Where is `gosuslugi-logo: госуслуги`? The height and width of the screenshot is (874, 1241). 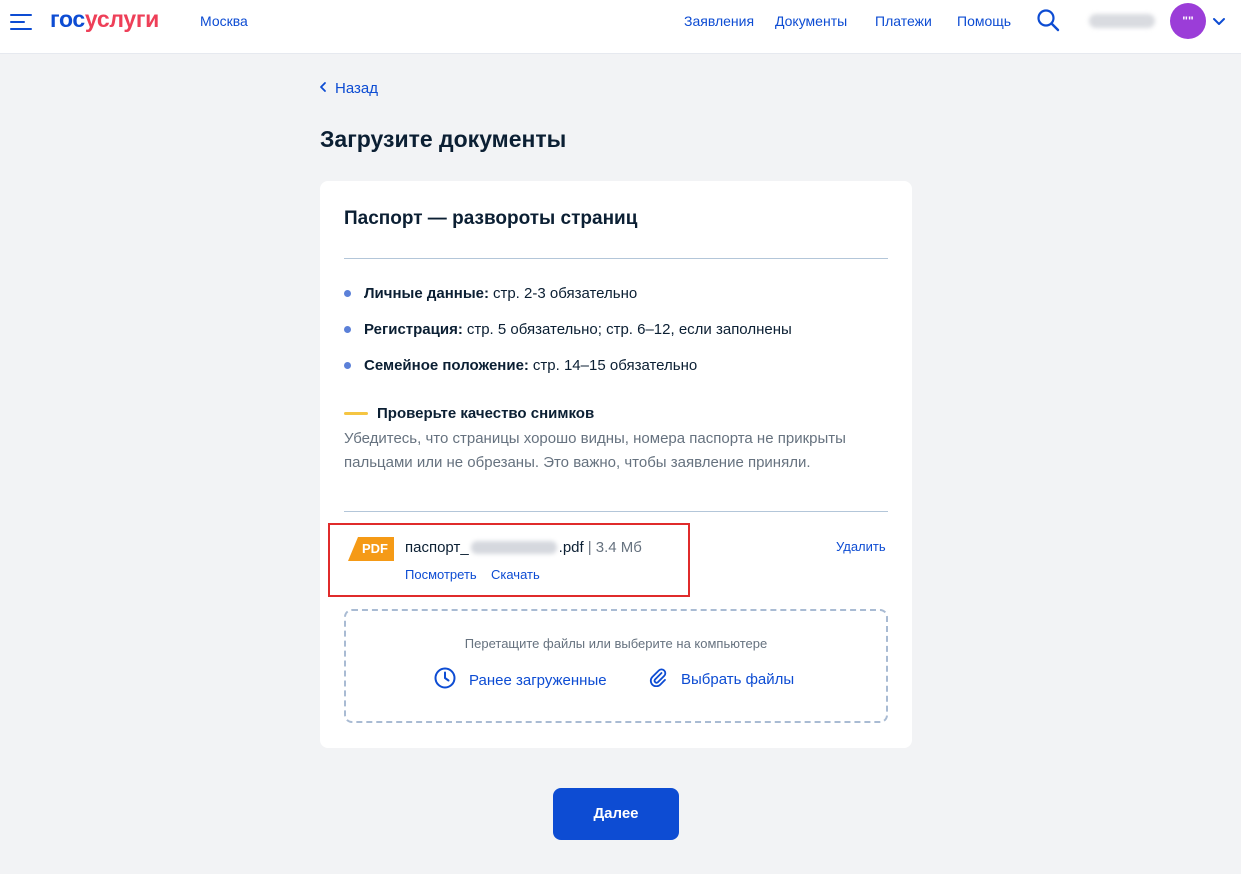 gosuslugi-logo: госуслуги is located at coordinates (104, 19).